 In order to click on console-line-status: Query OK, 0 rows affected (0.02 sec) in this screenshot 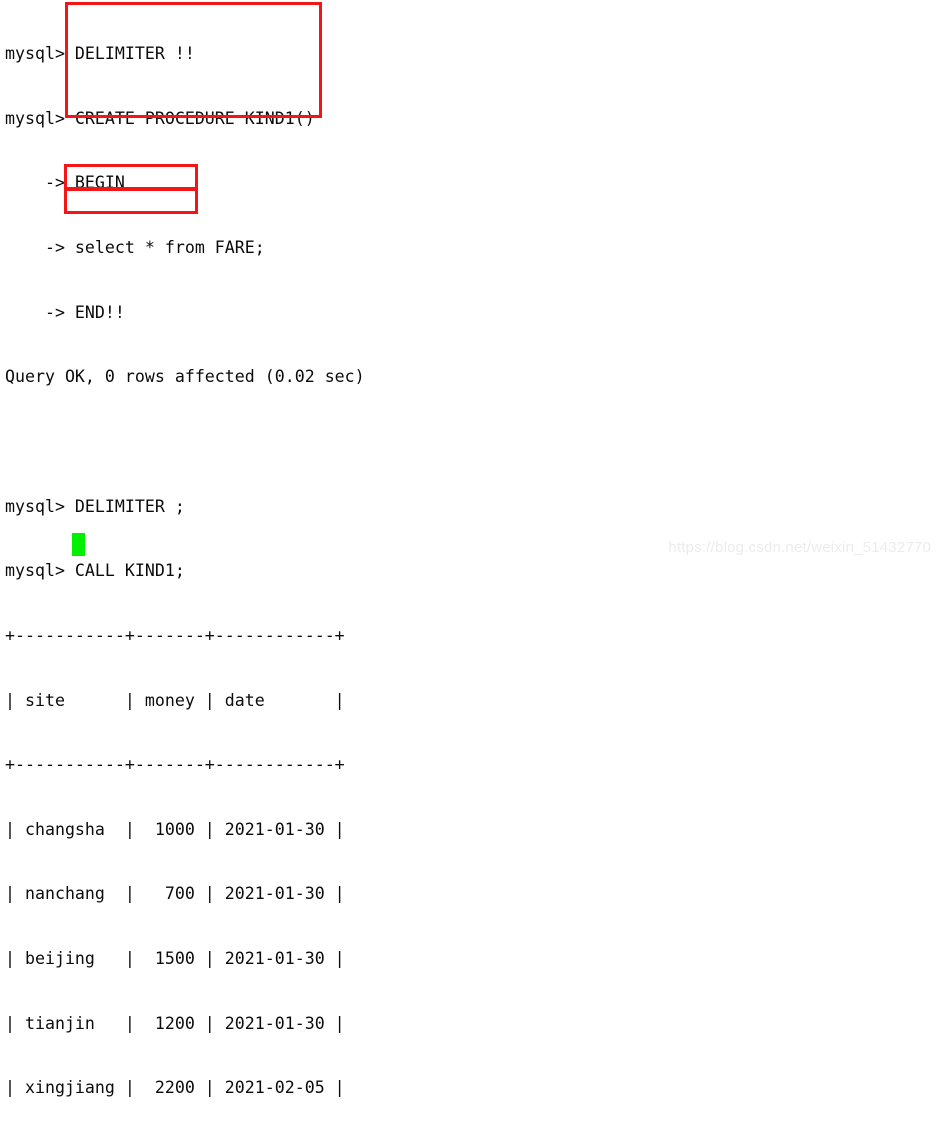, I will do `click(185, 377)`.